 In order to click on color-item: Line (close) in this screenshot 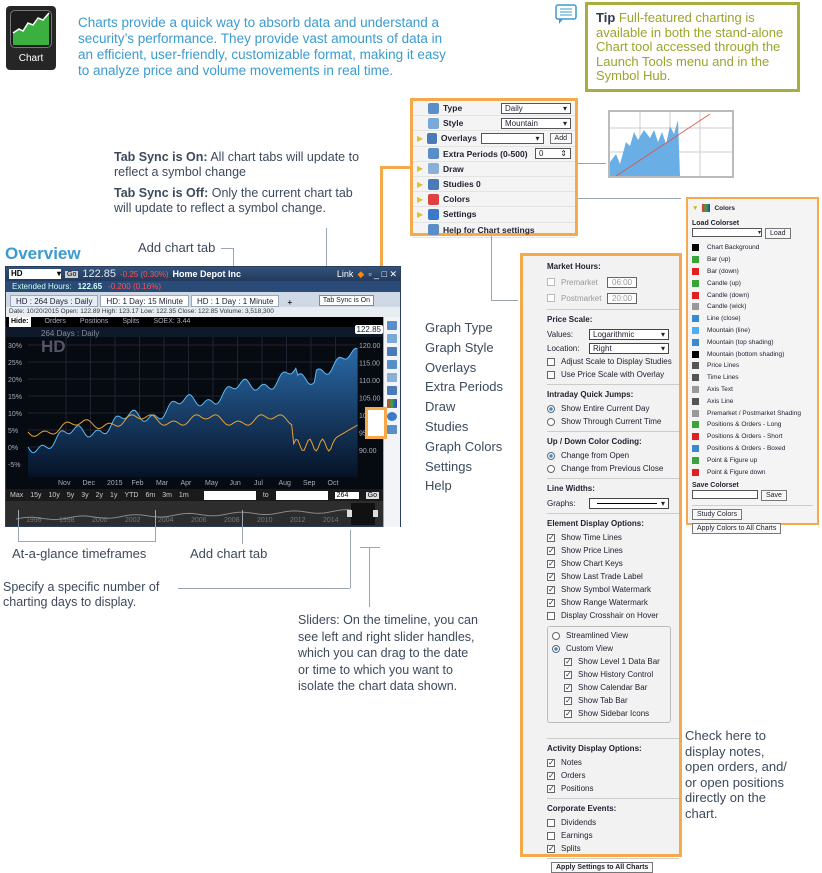, I will do `click(752, 319)`.